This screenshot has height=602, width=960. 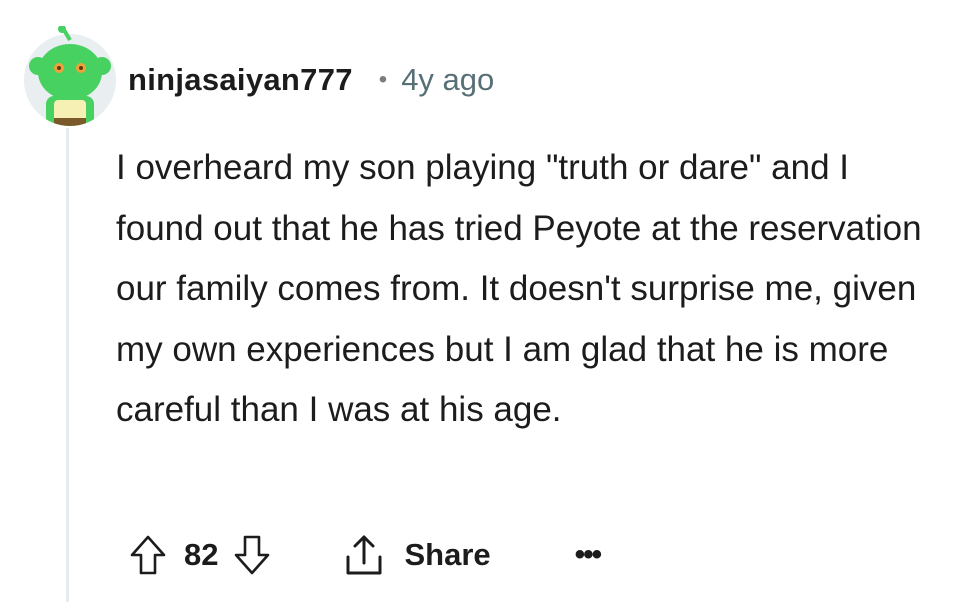 I want to click on snoo-avatar-icon, so click(x=70, y=75).